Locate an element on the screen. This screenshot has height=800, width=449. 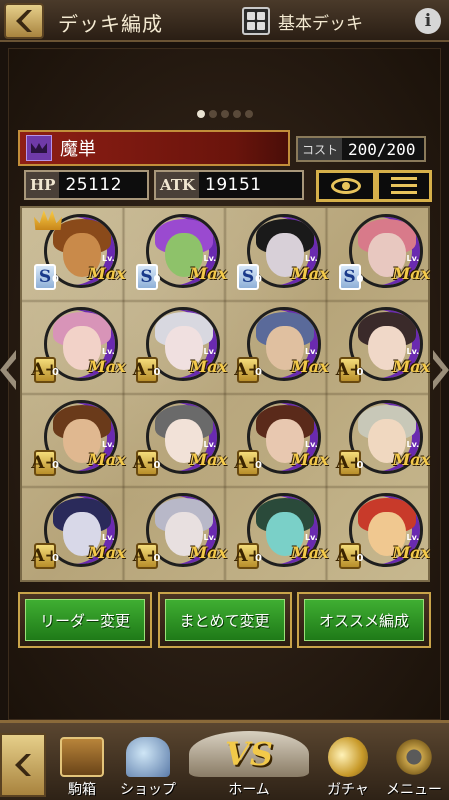
party-banner: 魔単 is located at coordinates (154, 148).